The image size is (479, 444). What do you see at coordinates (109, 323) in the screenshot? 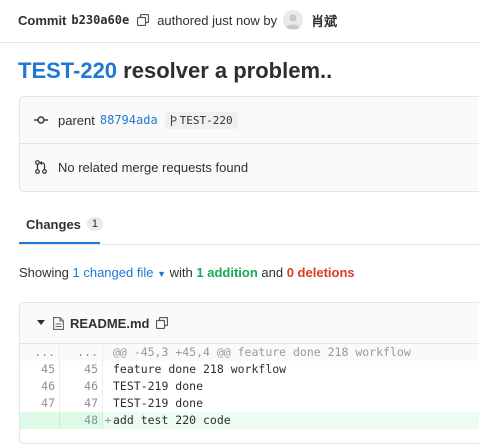
I see `file-name: README.md` at bounding box center [109, 323].